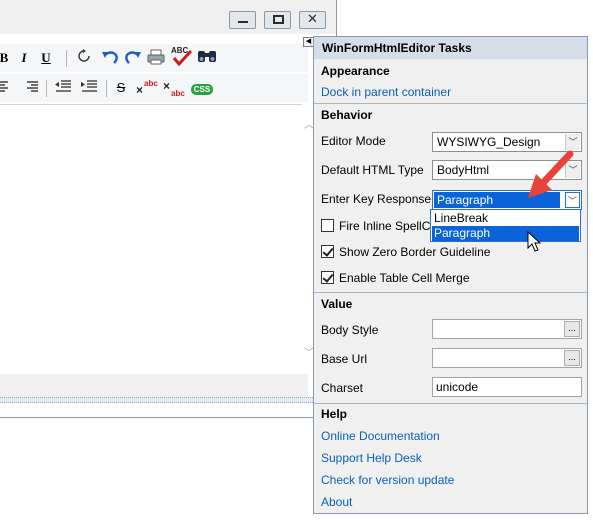 This screenshot has height=520, width=593. Describe the element at coordinates (46, 58) in the screenshot. I see `underline-button: U` at that location.